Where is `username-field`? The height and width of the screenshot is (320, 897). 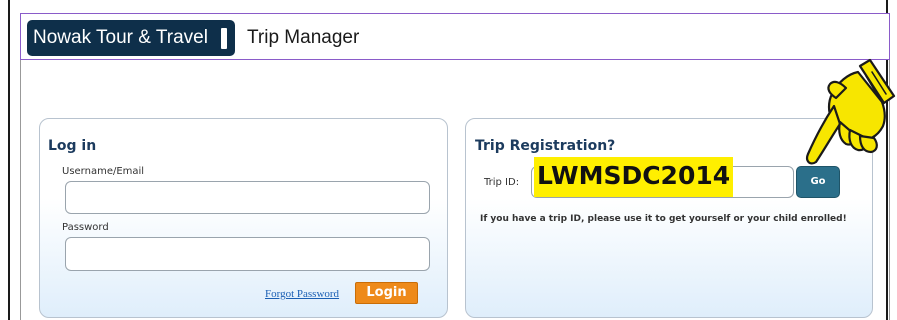 username-field is located at coordinates (247, 197).